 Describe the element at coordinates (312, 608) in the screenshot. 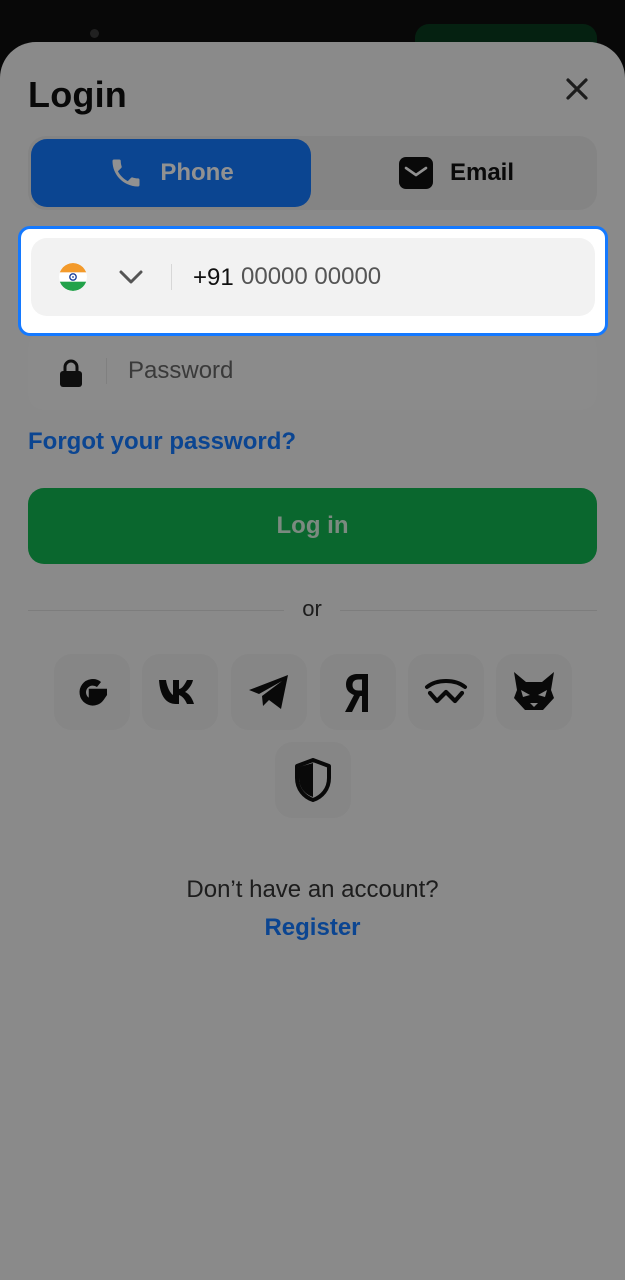

I see `or-label: or` at that location.